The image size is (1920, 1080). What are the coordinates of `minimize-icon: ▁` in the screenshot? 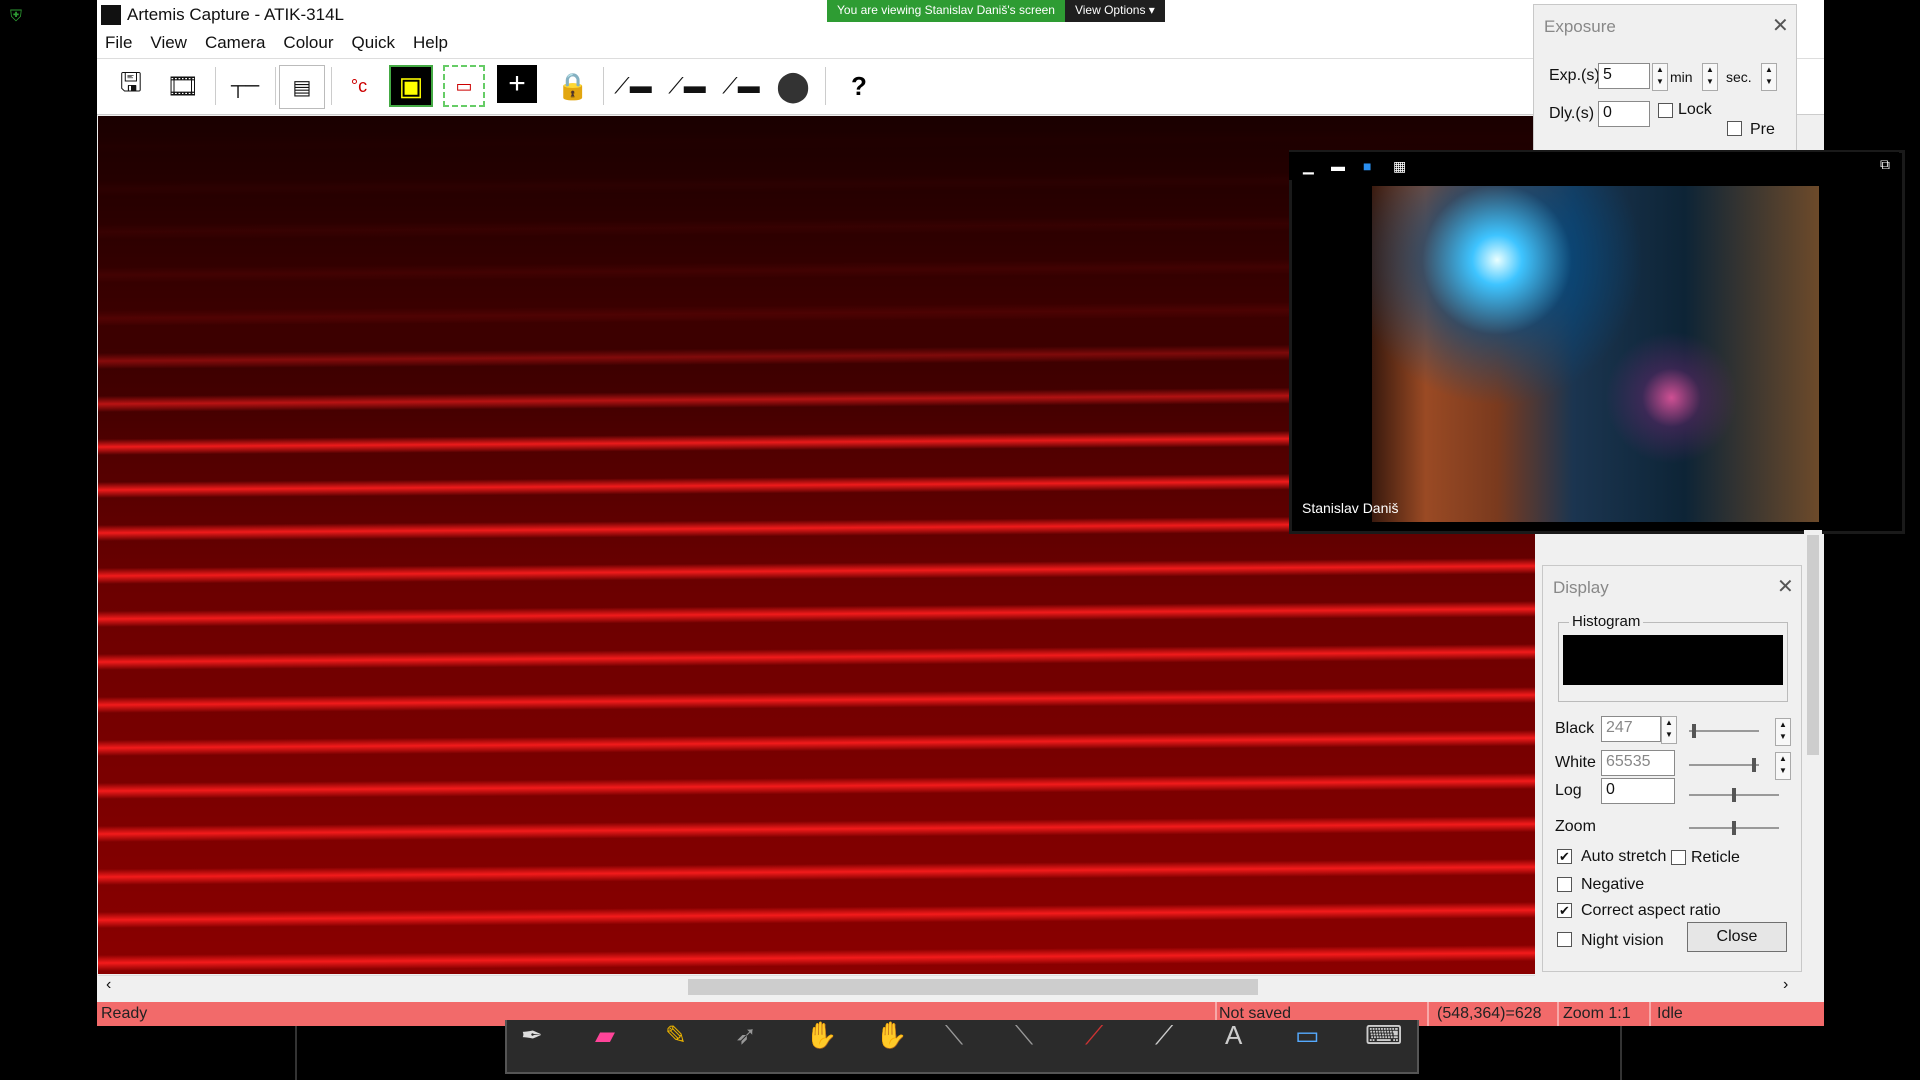 It's located at (1308, 166).